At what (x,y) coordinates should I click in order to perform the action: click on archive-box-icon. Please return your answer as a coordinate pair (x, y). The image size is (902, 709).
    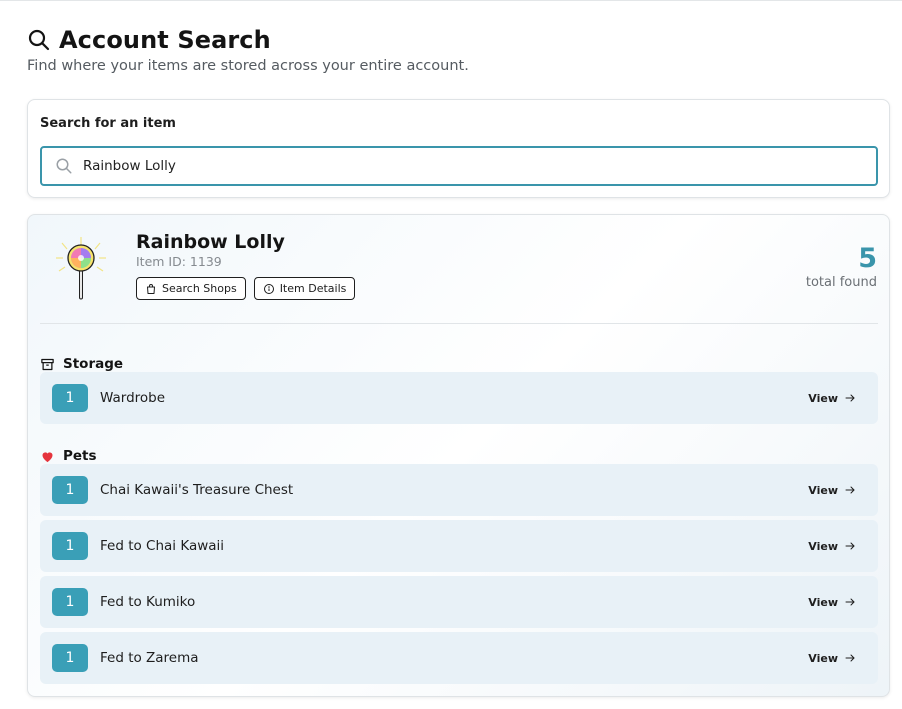
    Looking at the image, I should click on (47, 364).